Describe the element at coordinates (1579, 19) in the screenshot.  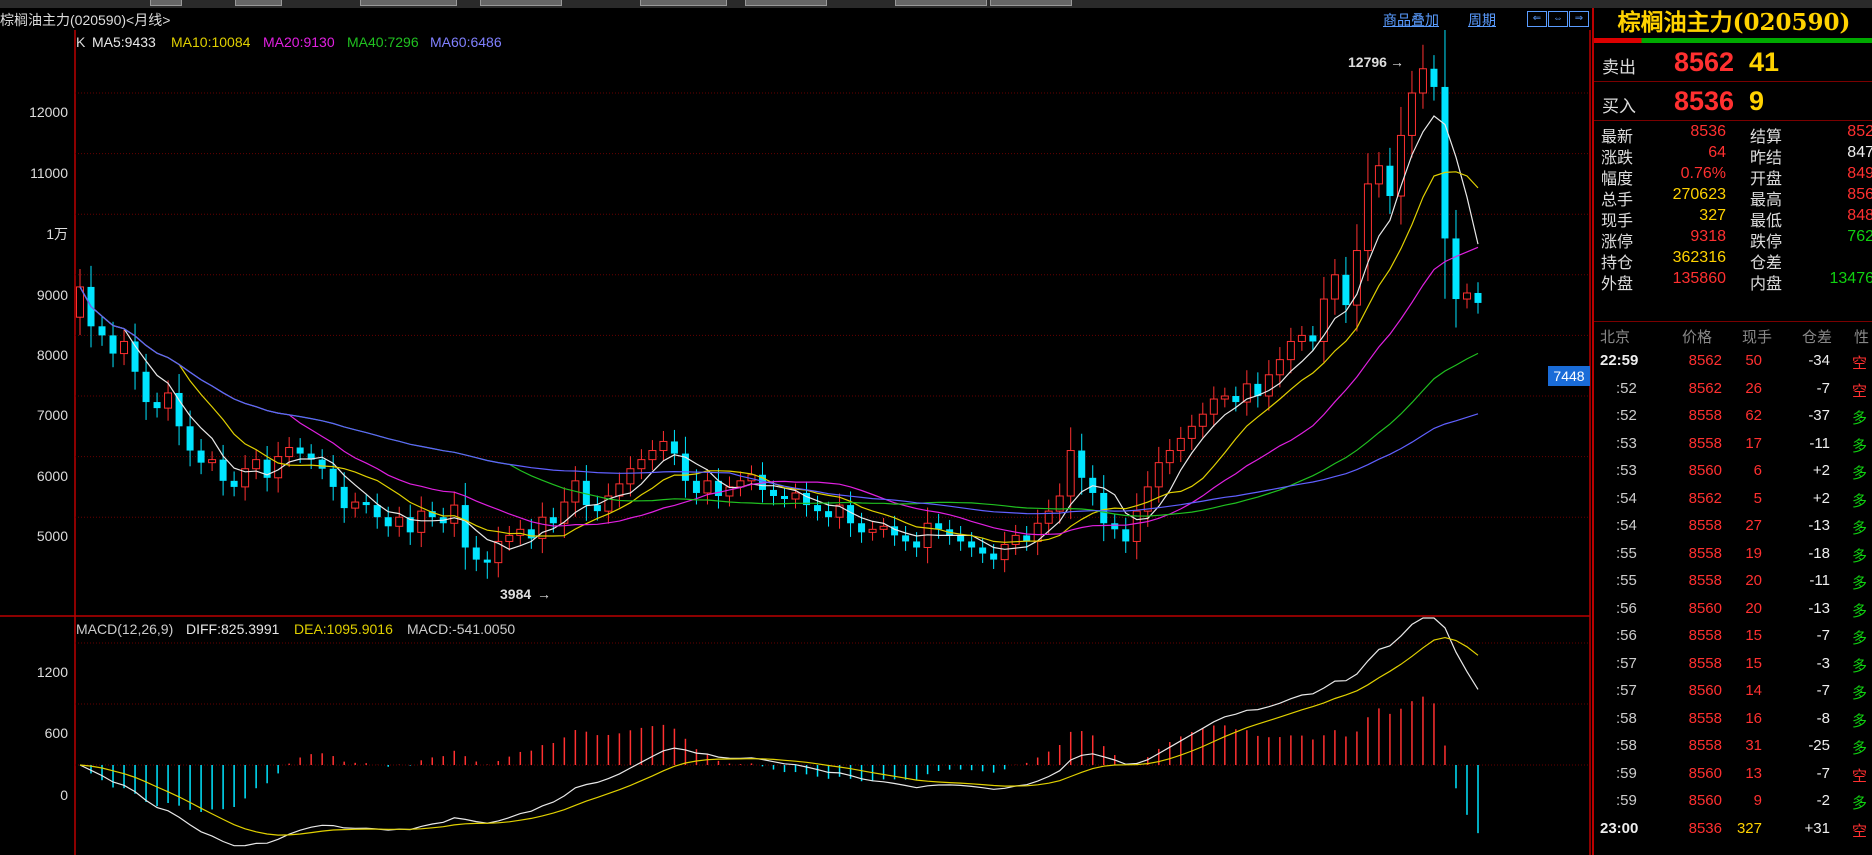
I see `nav-right-icon: ⇒` at that location.